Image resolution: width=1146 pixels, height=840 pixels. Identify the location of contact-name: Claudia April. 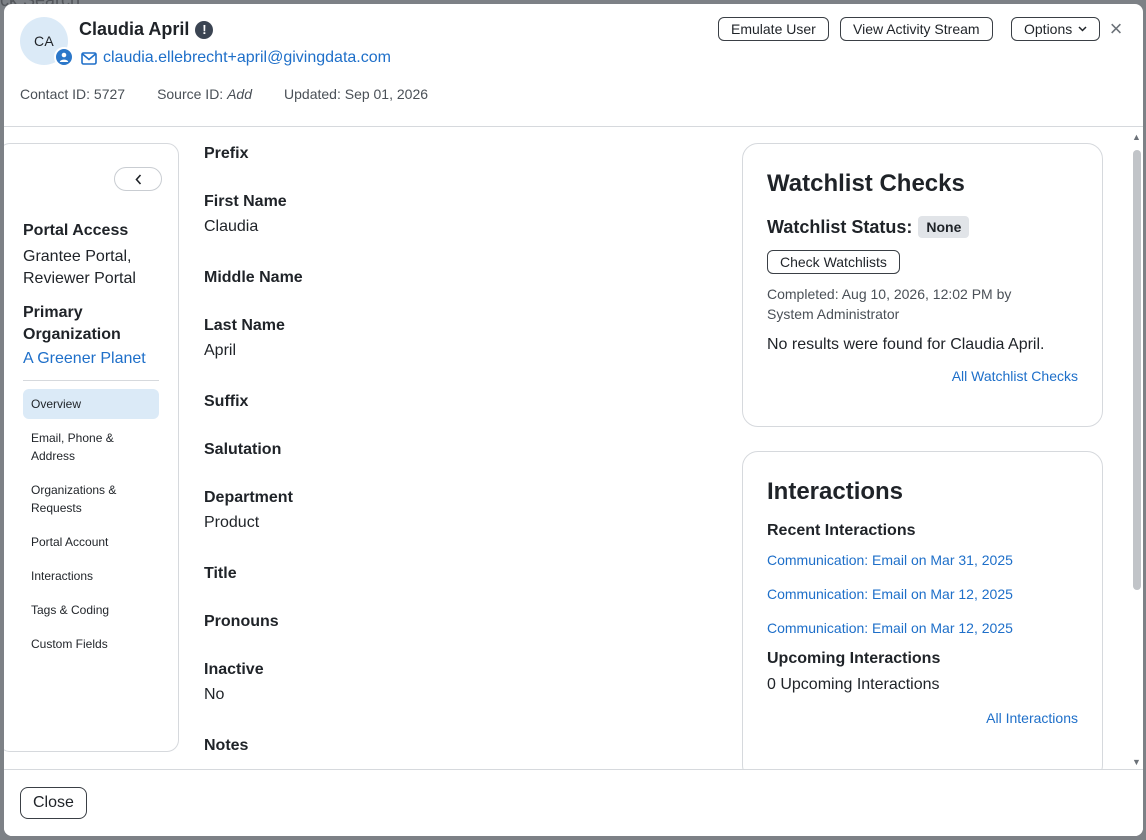
(134, 29).